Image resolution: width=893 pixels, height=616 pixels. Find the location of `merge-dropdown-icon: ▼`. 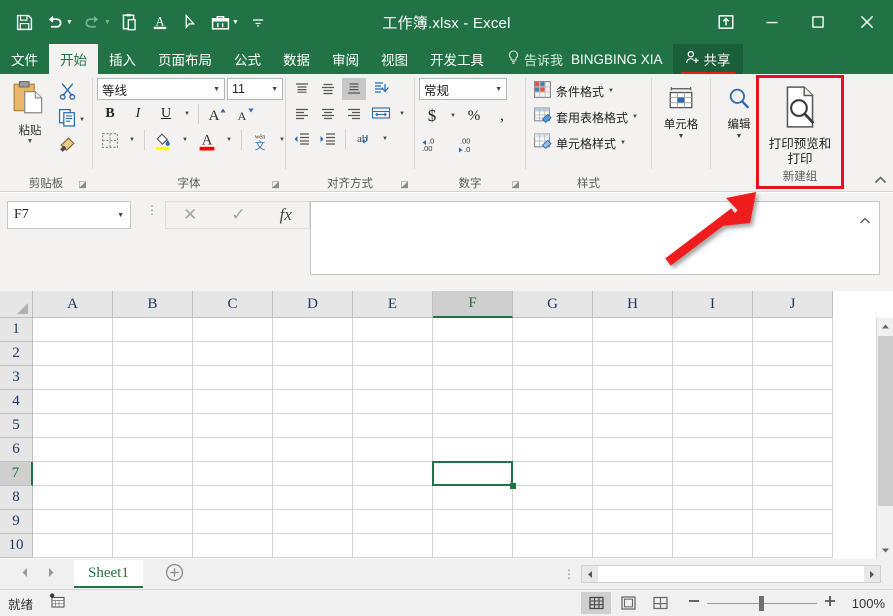

merge-dropdown-icon: ▼ is located at coordinates (402, 114).